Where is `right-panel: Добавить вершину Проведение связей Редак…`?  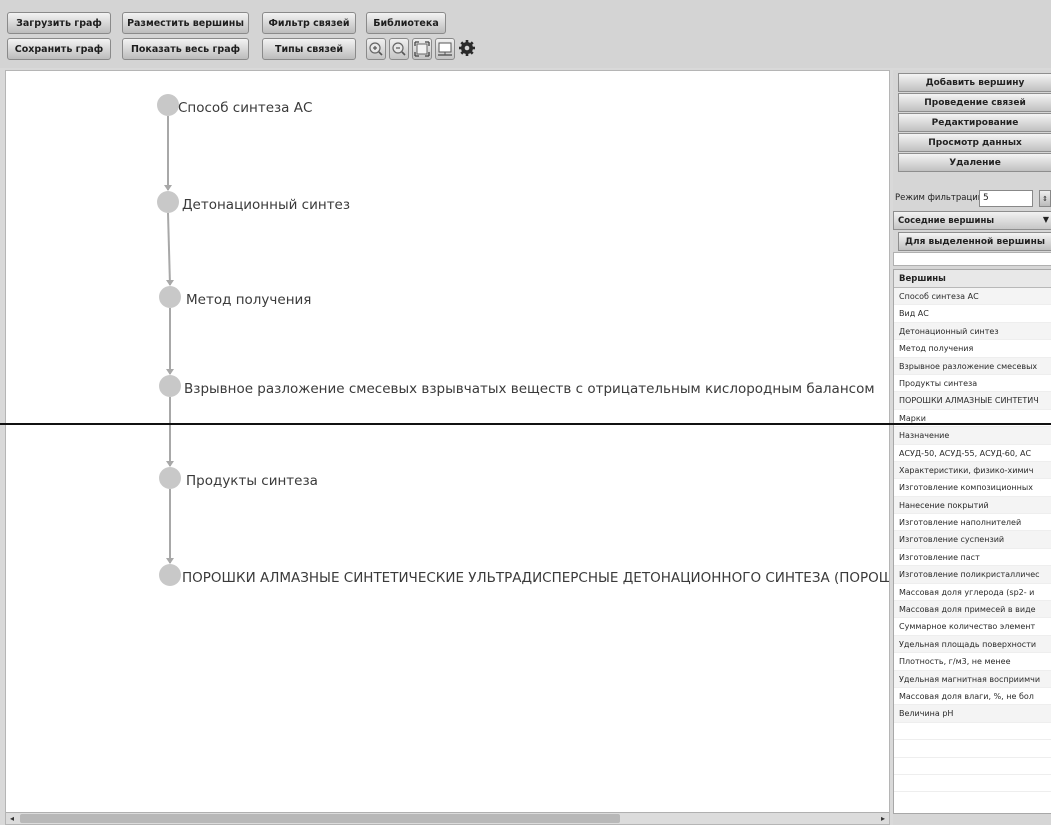
right-panel: Добавить вершину Проведение связей Редак… is located at coordinates (972, 447).